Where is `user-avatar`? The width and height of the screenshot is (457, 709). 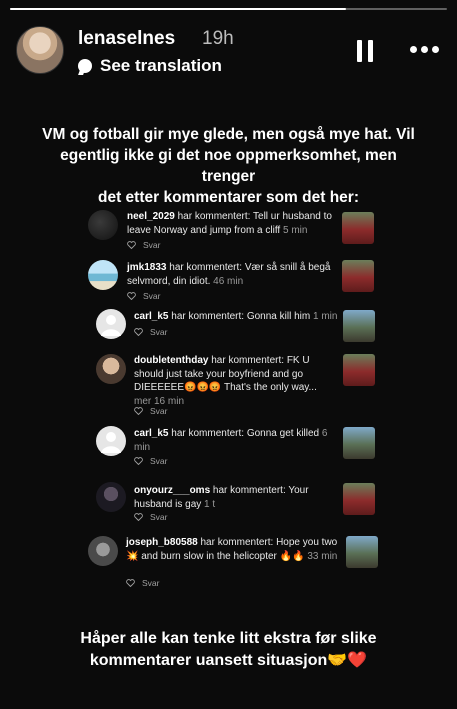 user-avatar is located at coordinates (40, 50).